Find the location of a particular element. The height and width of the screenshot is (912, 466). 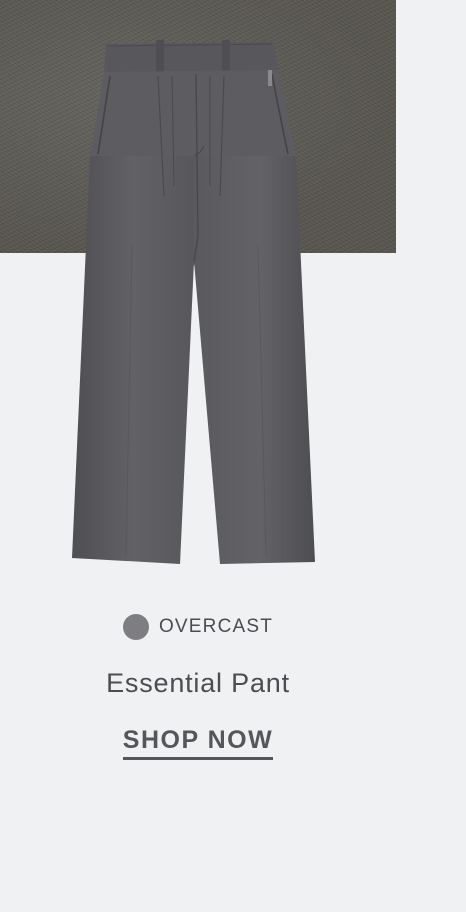

shop-now-container: SHOP NOW is located at coordinates (198, 743).